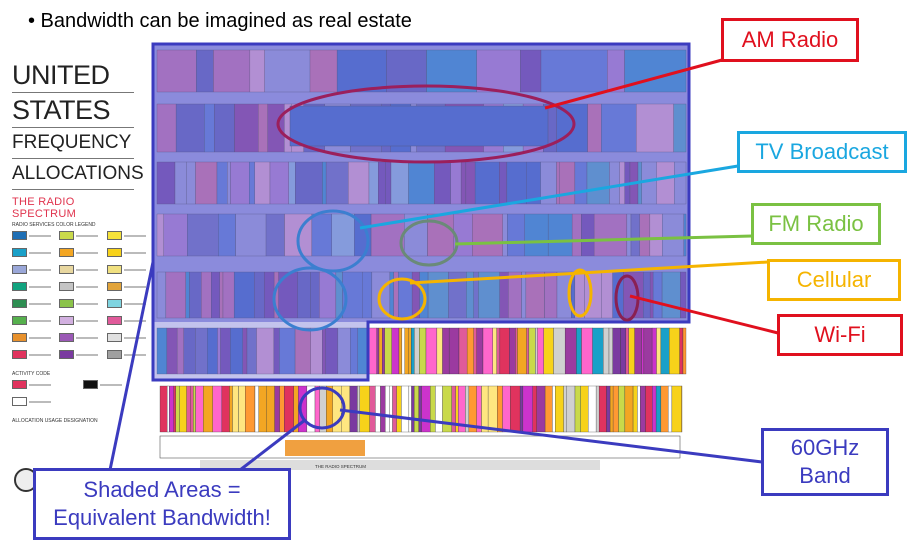 This screenshot has width=909, height=540. I want to click on tv-broadcast-label: TV Broadcast, so click(822, 151).